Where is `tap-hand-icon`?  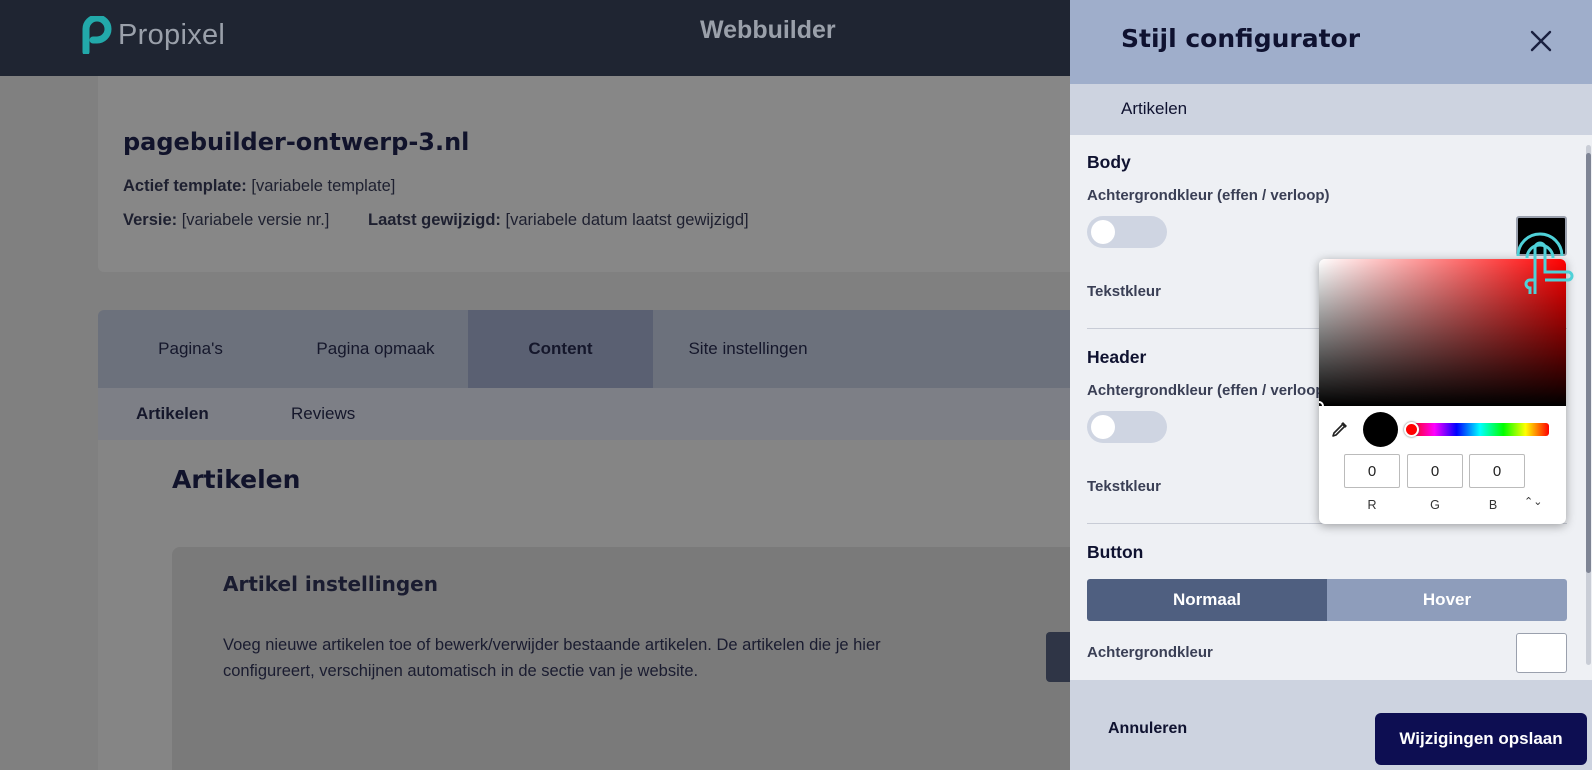 tap-hand-icon is located at coordinates (1545, 263).